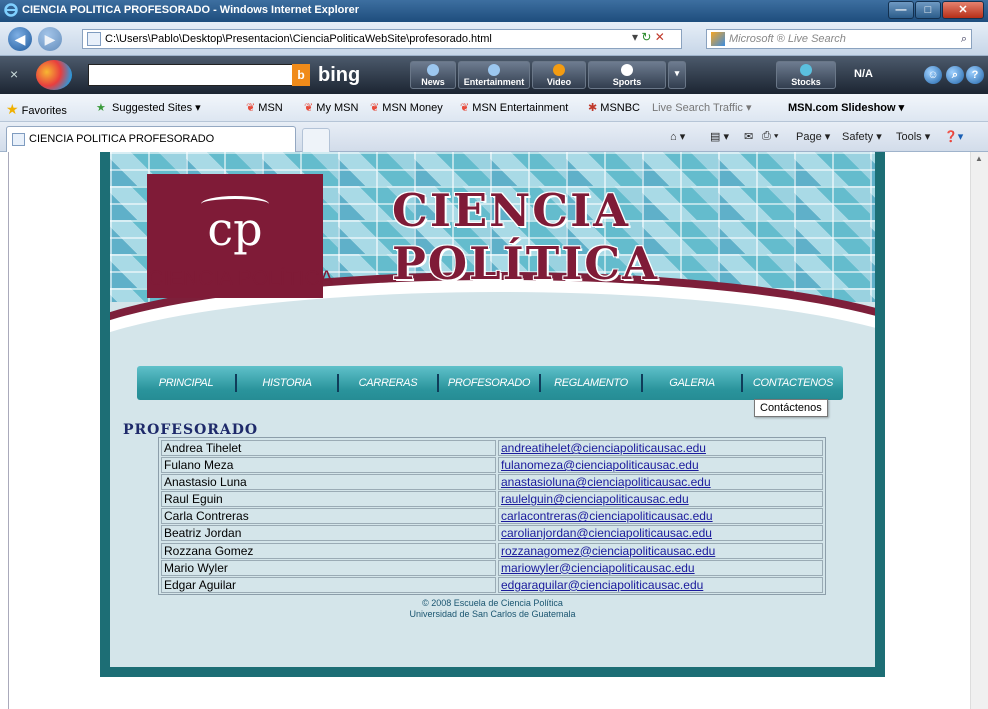 Image resolution: width=988 pixels, height=709 pixels. What do you see at coordinates (12, 109) in the screenshot?
I see `star-icon: ★` at bounding box center [12, 109].